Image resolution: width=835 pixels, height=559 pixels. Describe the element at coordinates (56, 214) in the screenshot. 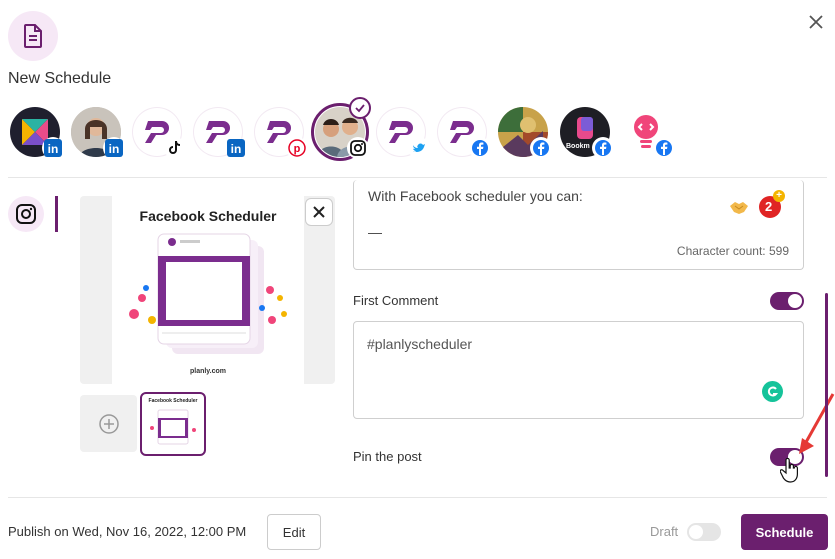

I see `active-network-indicator` at that location.